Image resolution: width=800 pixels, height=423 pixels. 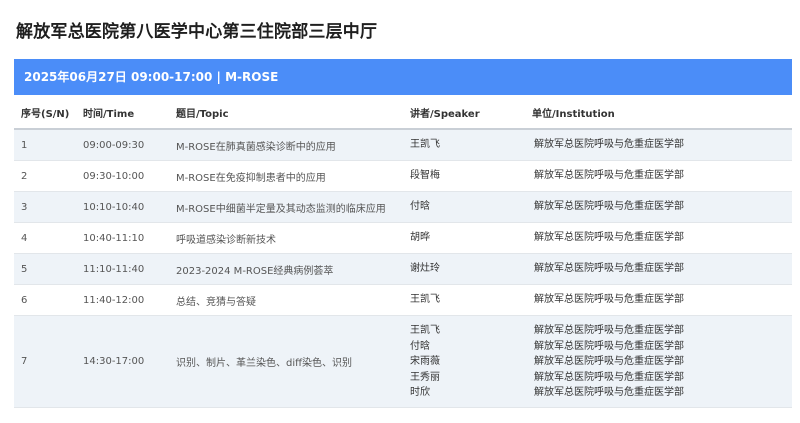 What do you see at coordinates (464, 361) in the screenshot?
I see `cell-speaker: 王凯飞 付晗 宋雨薇 王秀丽 时欣` at bounding box center [464, 361].